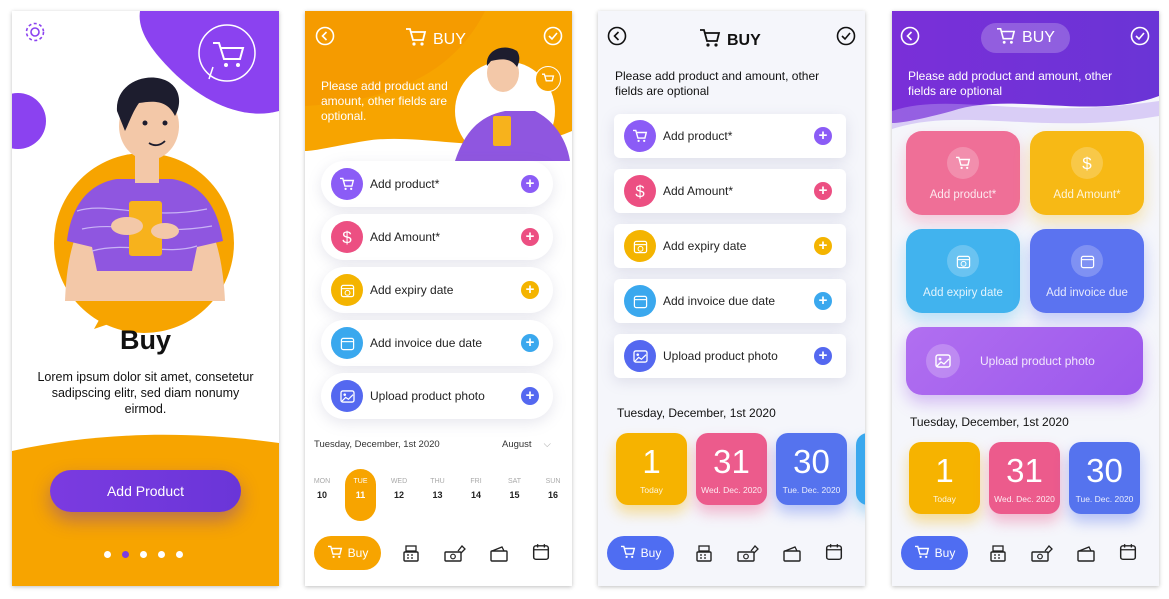  What do you see at coordinates (1087, 173) in the screenshot?
I see `field-tile: $ Add Amount*` at bounding box center [1087, 173].